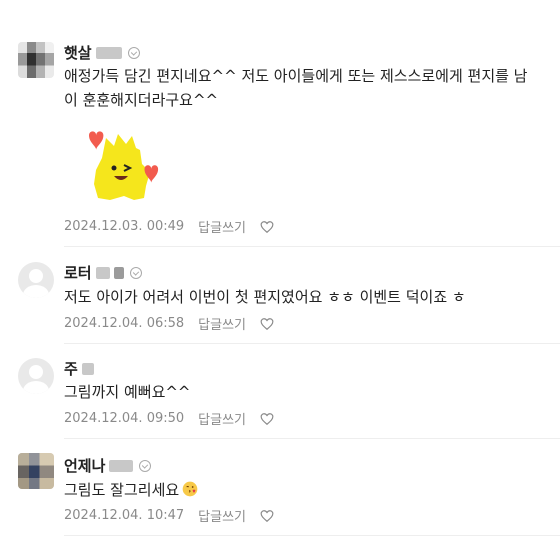  I want to click on comment-text-line: 저도 아이가 어려서 이번이 첫 편지였어요 ㅎㅎ 이벤트 덕이죠 ㅎ, so click(265, 297).